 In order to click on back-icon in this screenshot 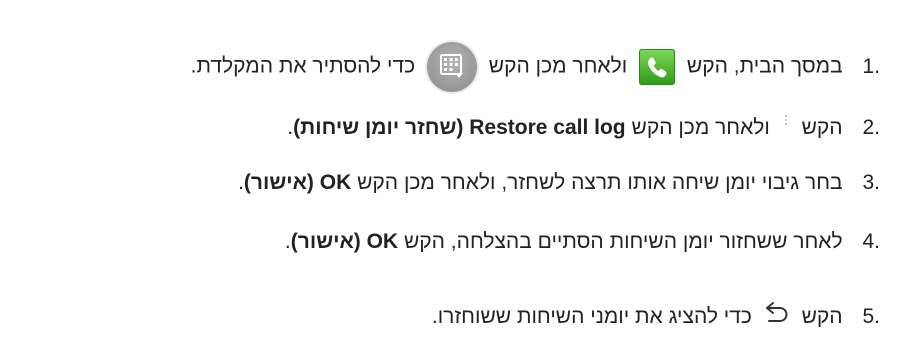, I will do `click(777, 312)`.